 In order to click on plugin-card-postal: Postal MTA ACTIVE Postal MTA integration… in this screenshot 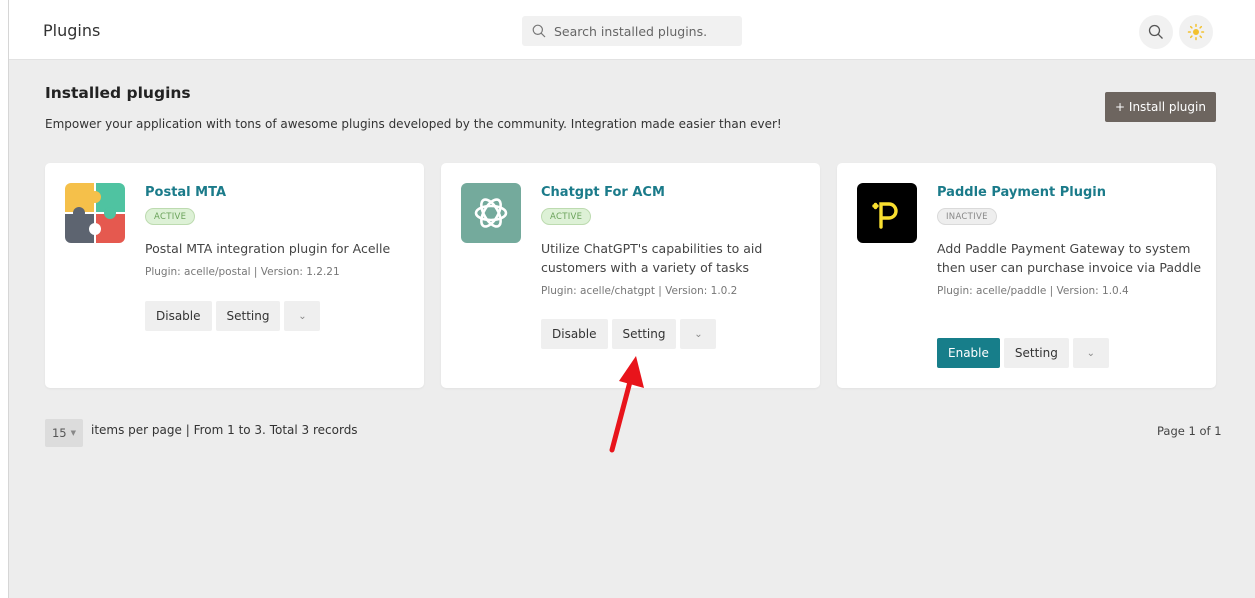, I will do `click(234, 275)`.